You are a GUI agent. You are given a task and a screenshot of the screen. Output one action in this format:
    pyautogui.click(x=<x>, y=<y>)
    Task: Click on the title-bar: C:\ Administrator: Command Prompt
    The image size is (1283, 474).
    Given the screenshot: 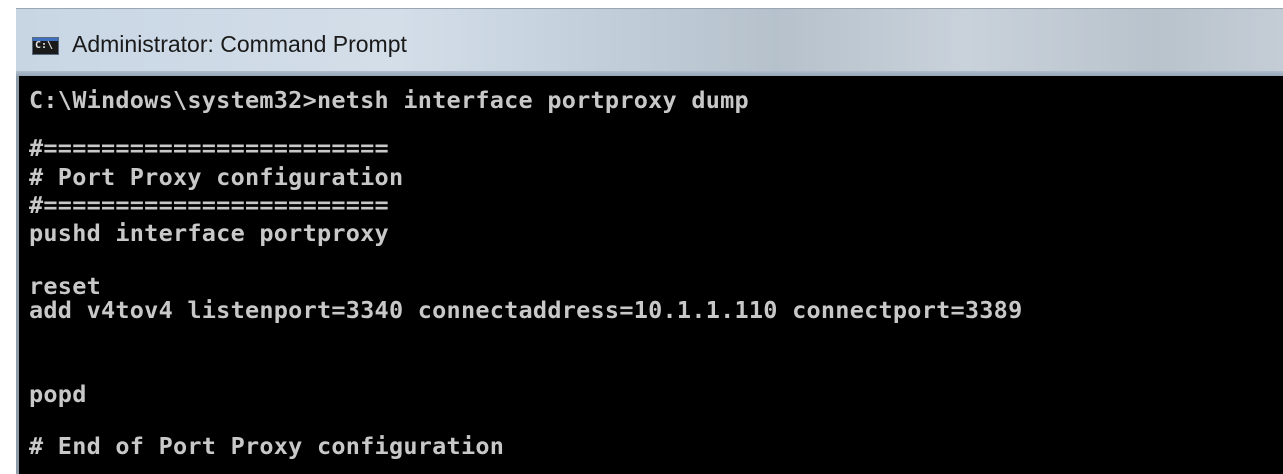 What is the action you would take?
    pyautogui.click(x=649, y=42)
    